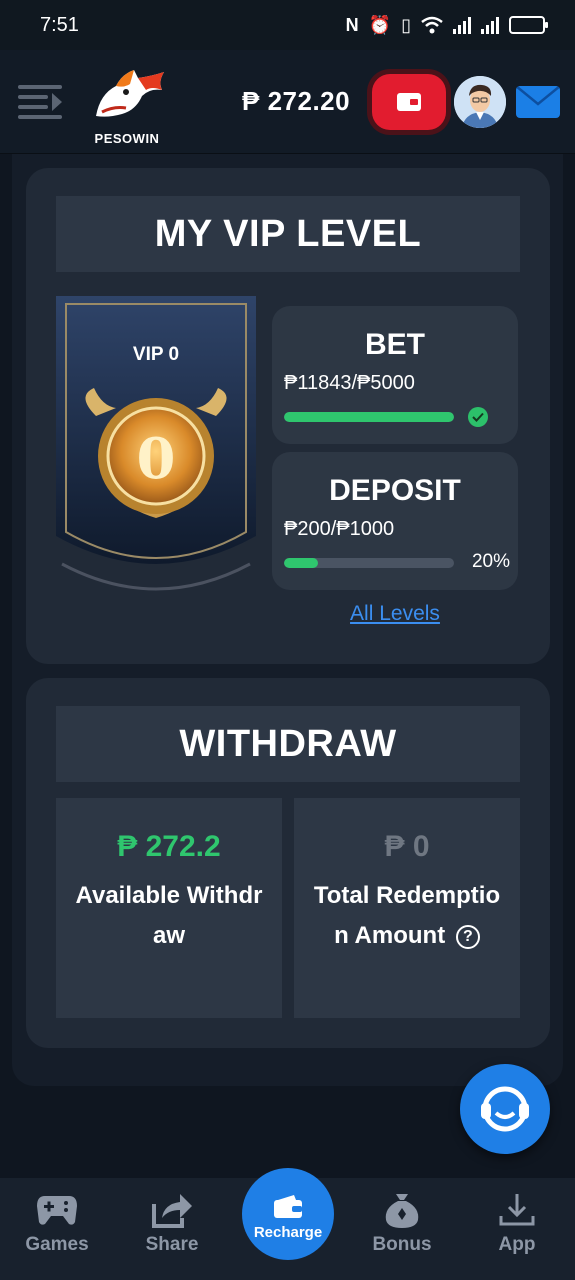 Image resolution: width=575 pixels, height=1280 pixels. I want to click on status-icons: N ⏰ ▯, so click(446, 25).